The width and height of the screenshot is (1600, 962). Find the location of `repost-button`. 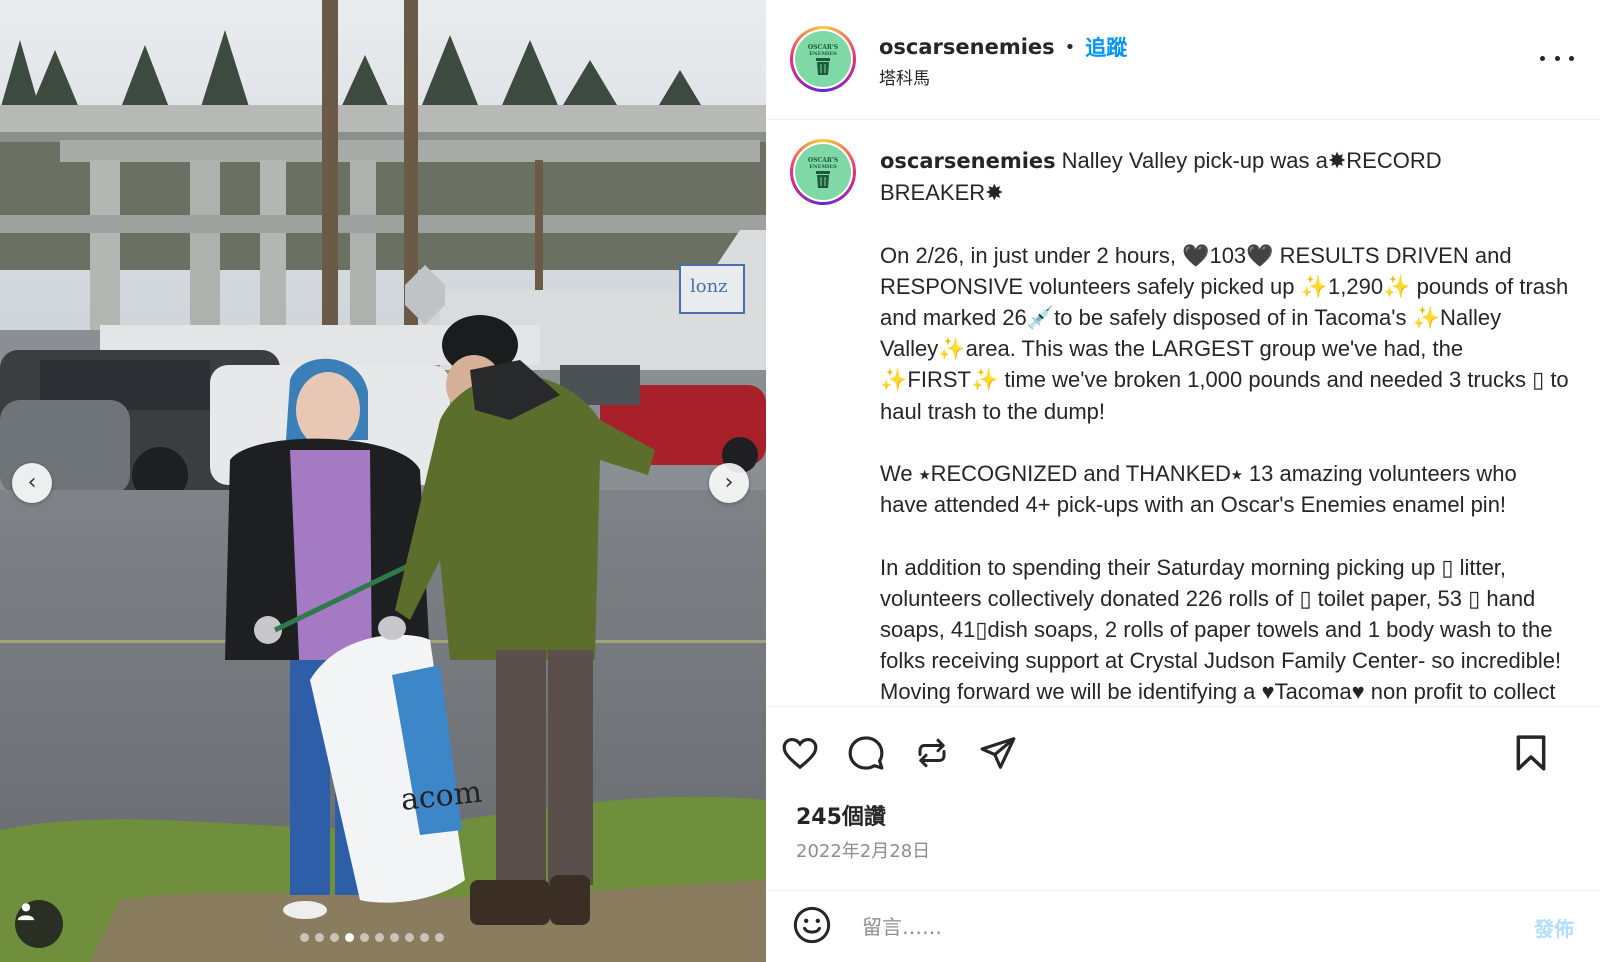

repost-button is located at coordinates (932, 753).